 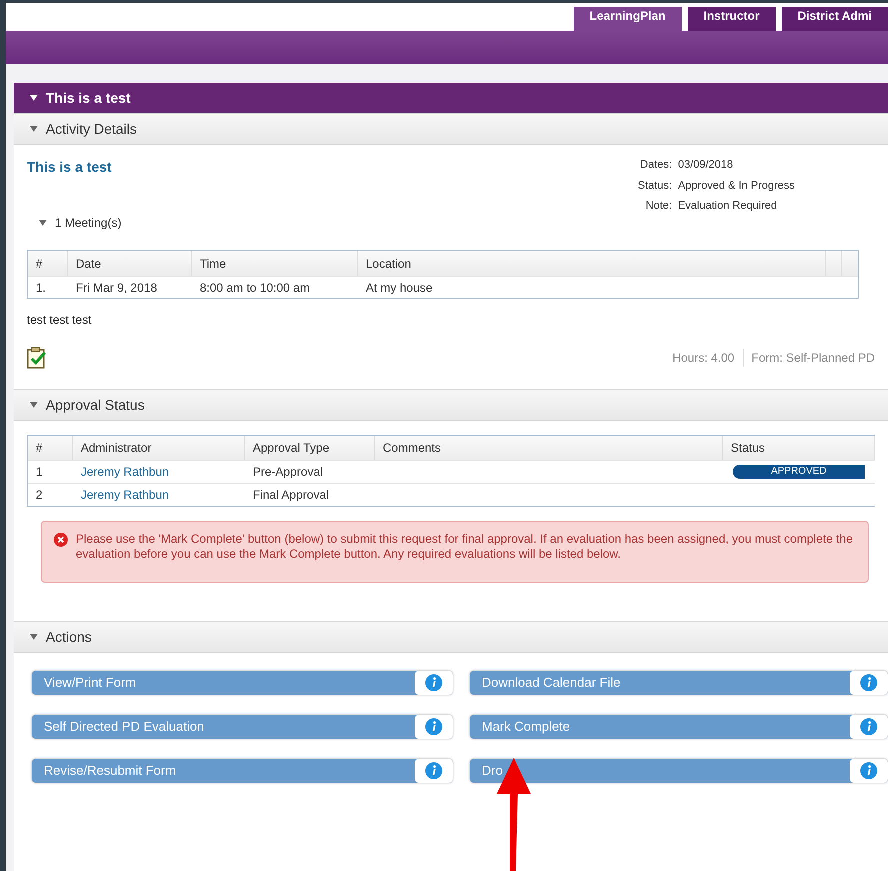 What do you see at coordinates (708, 358) in the screenshot?
I see `hours-text: Hours: 4.00` at bounding box center [708, 358].